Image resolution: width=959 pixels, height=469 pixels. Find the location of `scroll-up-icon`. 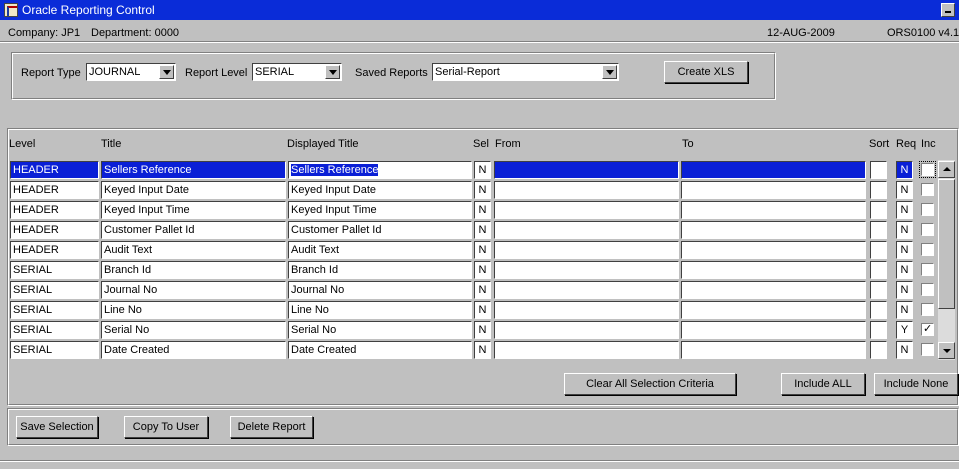

scroll-up-icon is located at coordinates (946, 169).